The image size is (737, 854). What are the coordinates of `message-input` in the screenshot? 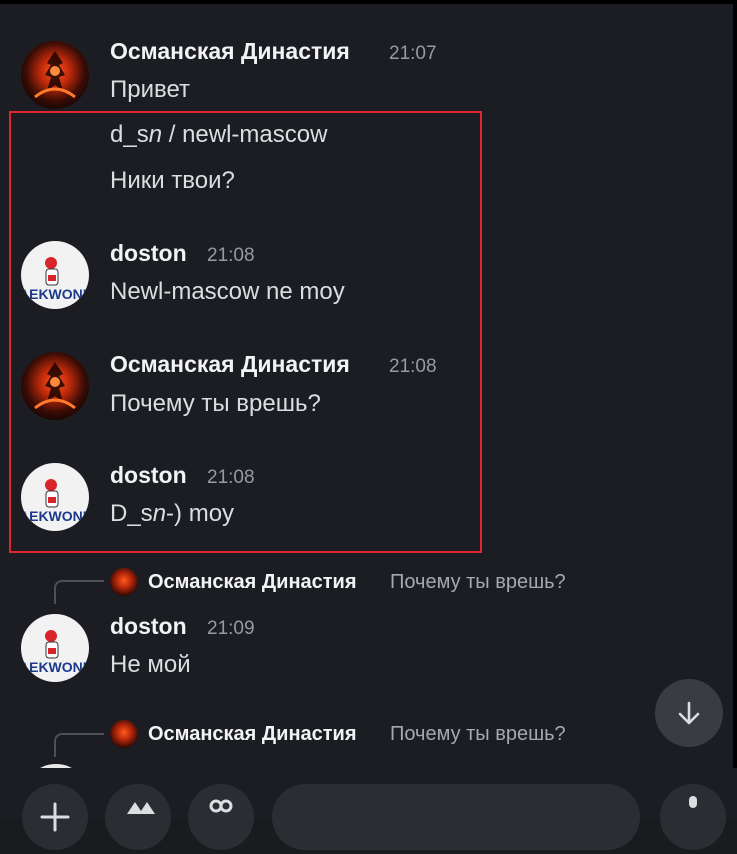 It's located at (456, 817).